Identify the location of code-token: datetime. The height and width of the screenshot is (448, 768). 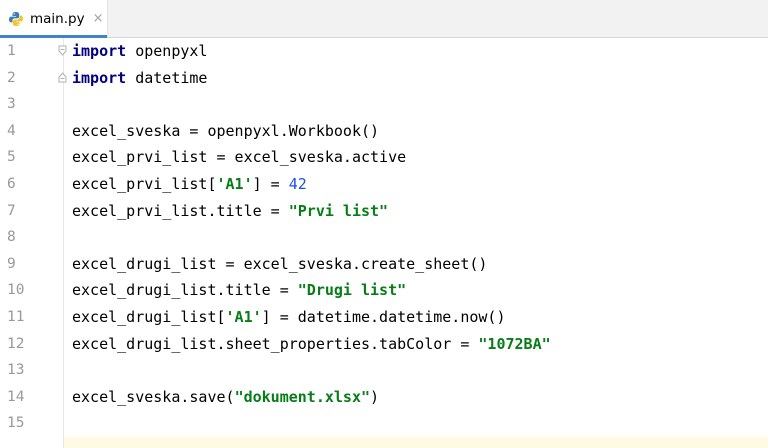
(167, 77).